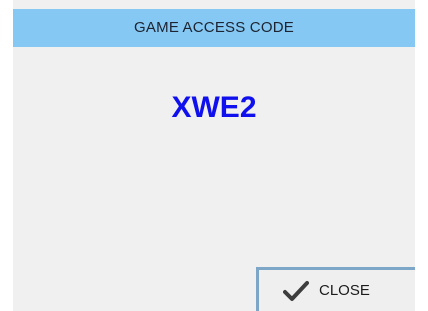 The width and height of the screenshot is (428, 311). What do you see at coordinates (296, 291) in the screenshot?
I see `checkmark-icon` at bounding box center [296, 291].